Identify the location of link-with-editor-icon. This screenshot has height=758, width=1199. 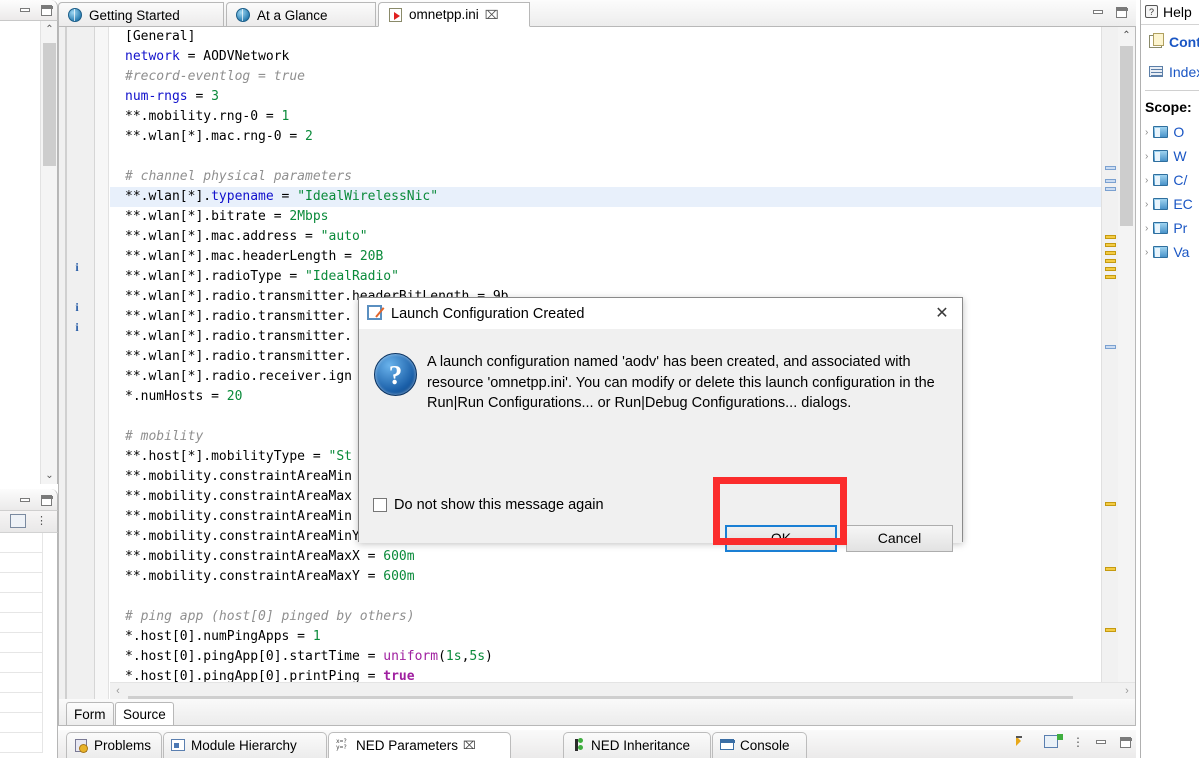
(18, 521).